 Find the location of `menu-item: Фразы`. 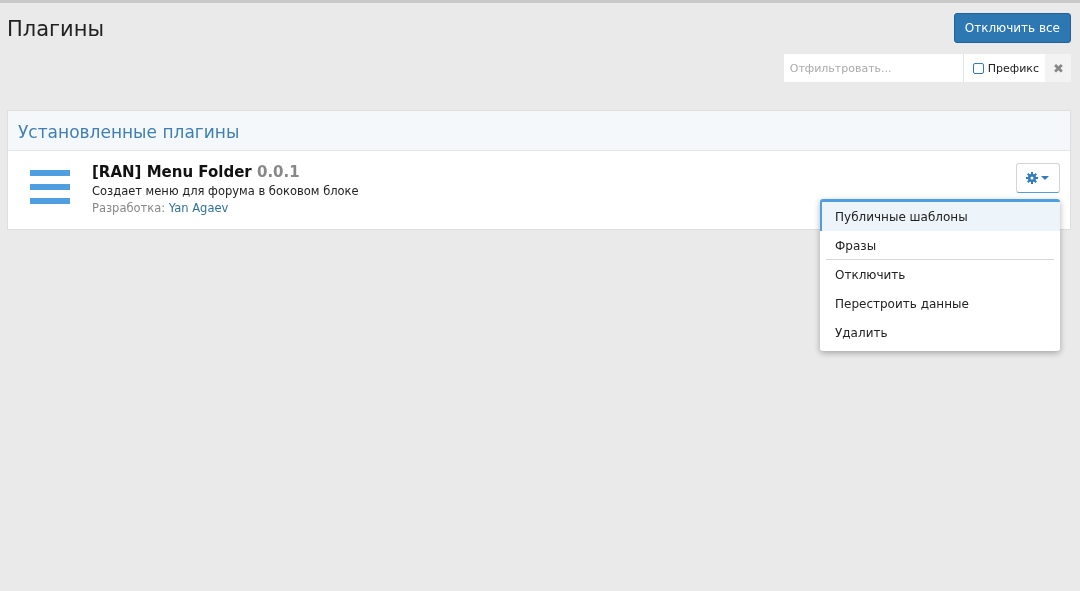

menu-item: Фразы is located at coordinates (940, 245).